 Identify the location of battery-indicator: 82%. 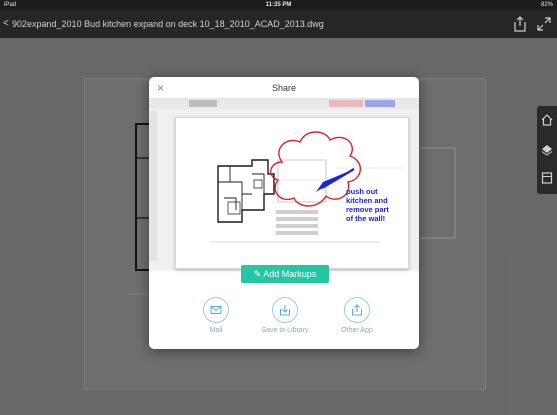
(546, 5).